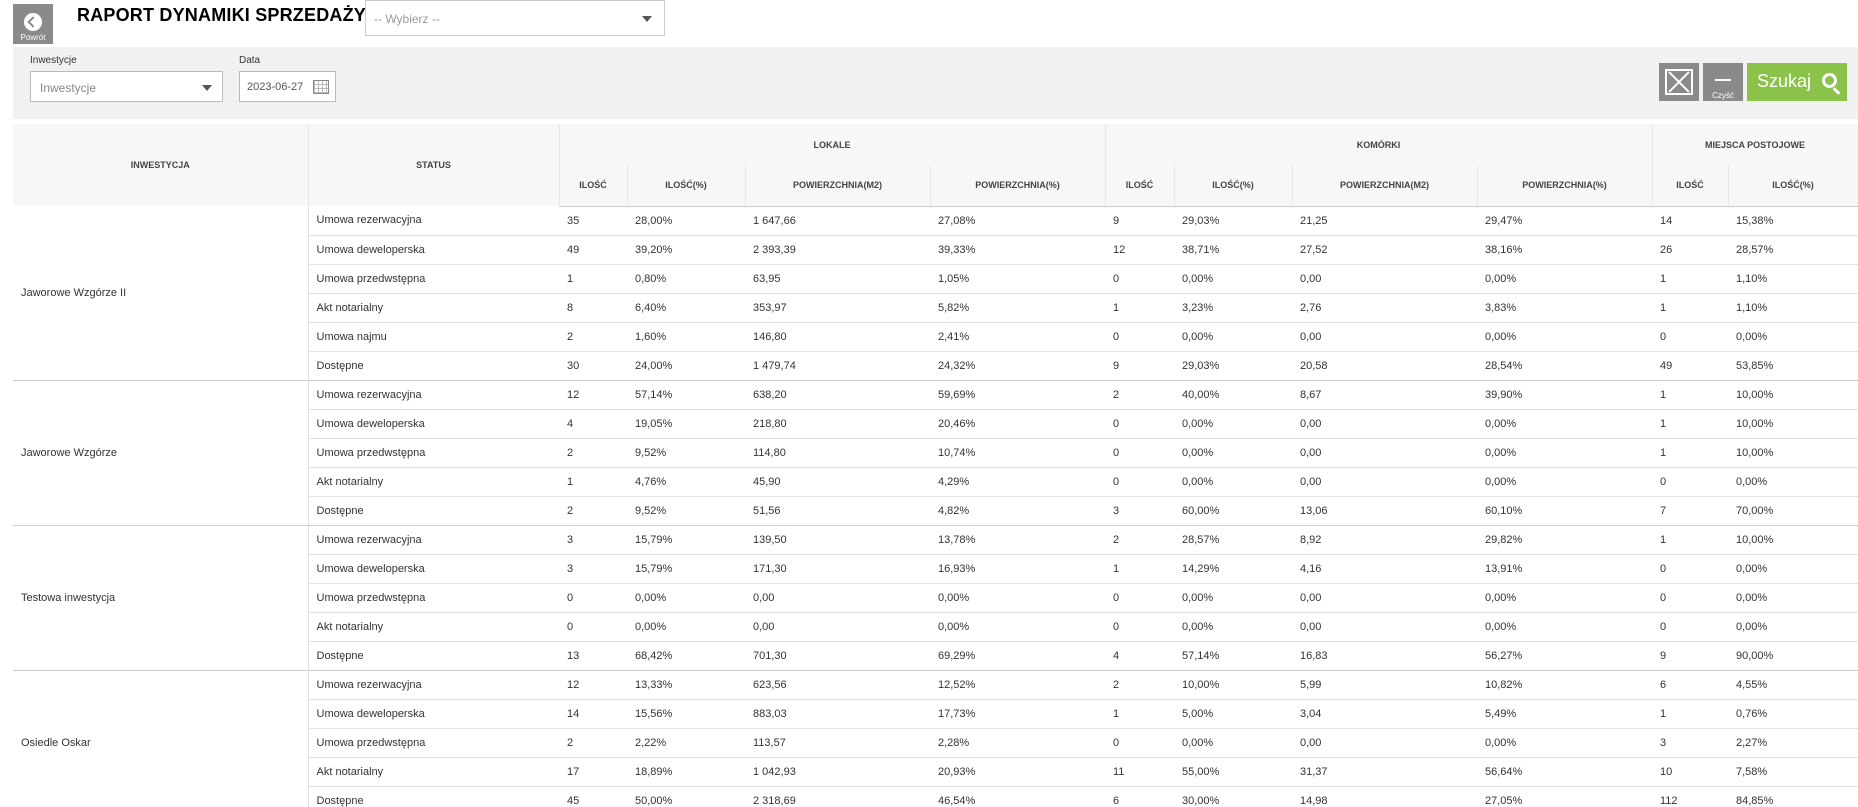 This screenshot has width=1858, height=807. What do you see at coordinates (1793, 279) in the screenshot?
I see `value-cell: 1,10%` at bounding box center [1793, 279].